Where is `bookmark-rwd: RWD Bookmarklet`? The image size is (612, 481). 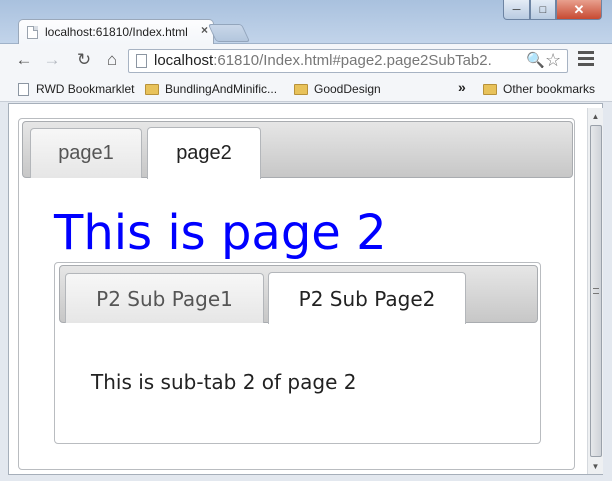
bookmark-rwd: RWD Bookmarklet is located at coordinates (76, 89).